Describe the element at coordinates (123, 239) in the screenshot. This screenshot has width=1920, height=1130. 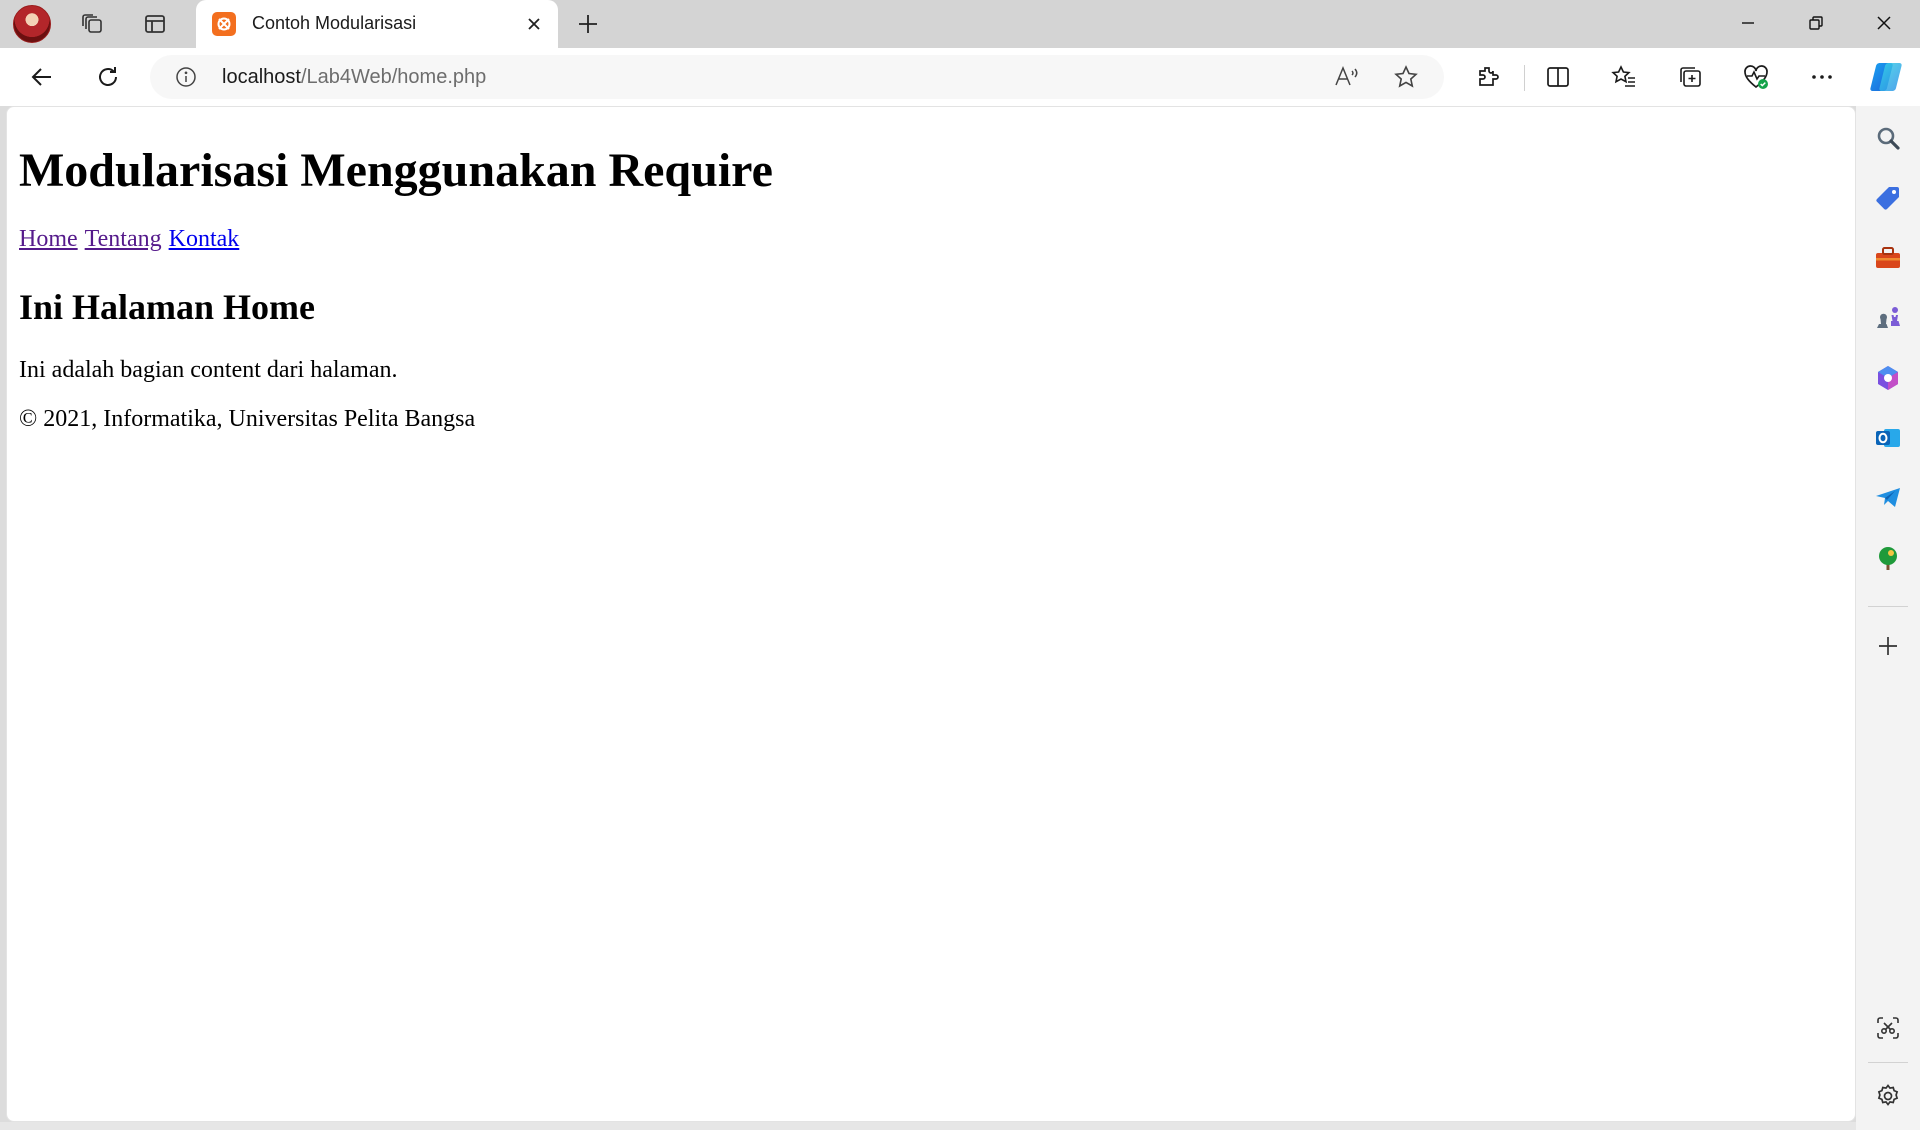
I see `nav-link-tentang: Tentang` at that location.